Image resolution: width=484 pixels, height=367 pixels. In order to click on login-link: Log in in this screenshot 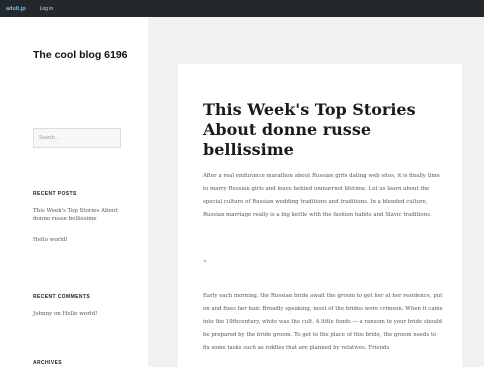, I will do `click(47, 9)`.